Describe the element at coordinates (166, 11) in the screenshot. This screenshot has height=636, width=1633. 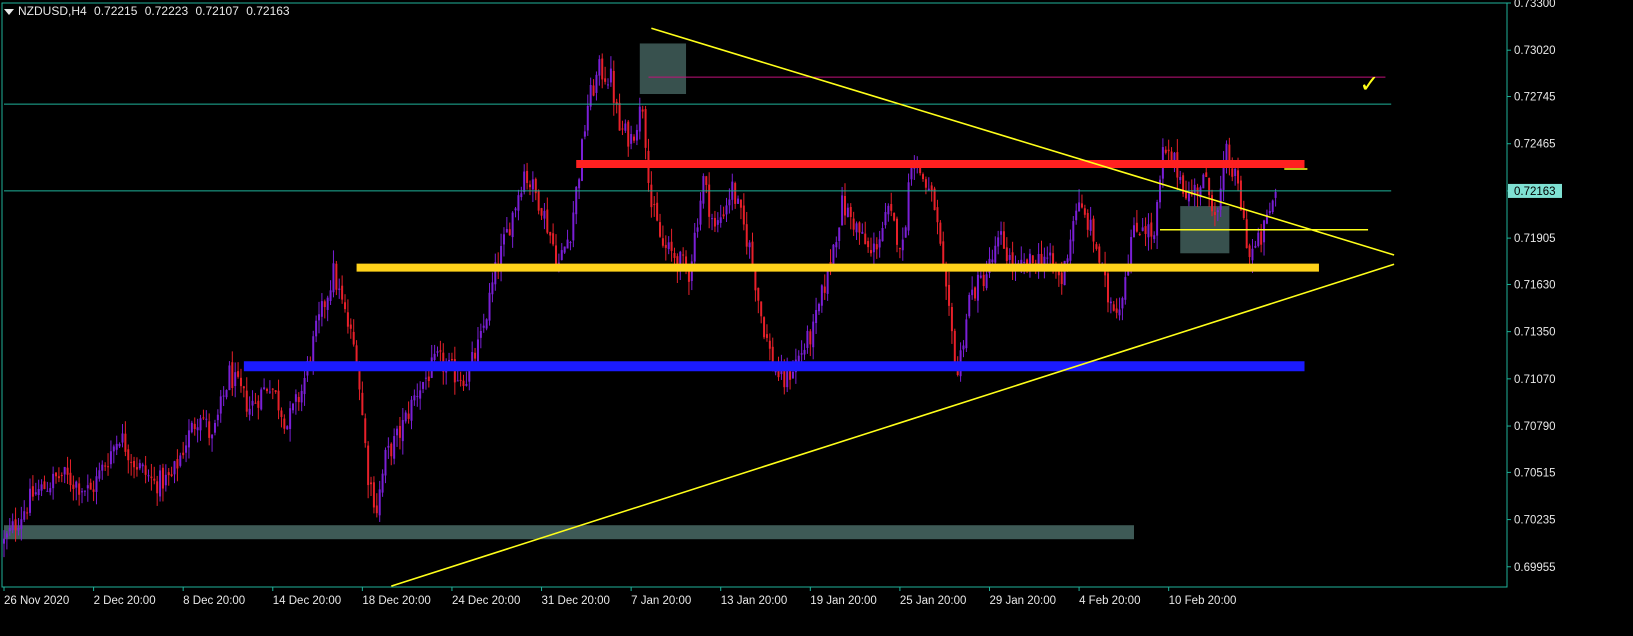
I see `high-value: 0.72223` at that location.